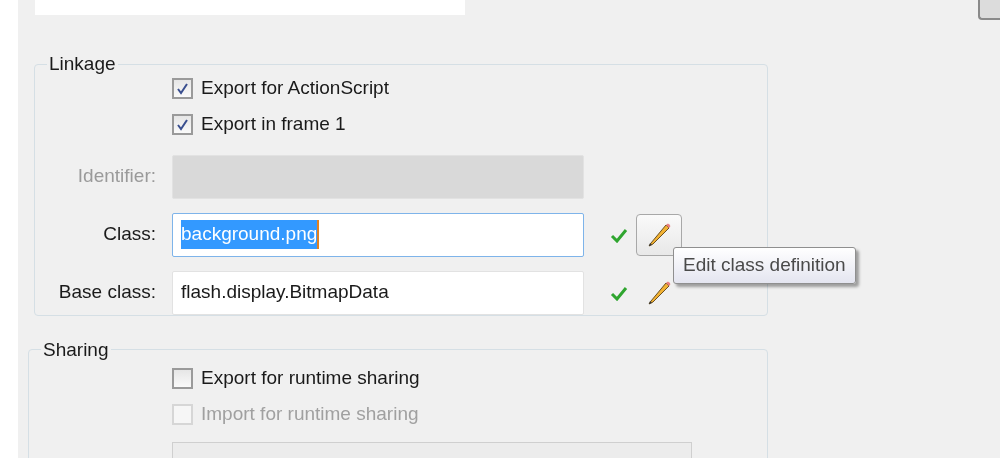  I want to click on field-label: Base class:, so click(106, 292).